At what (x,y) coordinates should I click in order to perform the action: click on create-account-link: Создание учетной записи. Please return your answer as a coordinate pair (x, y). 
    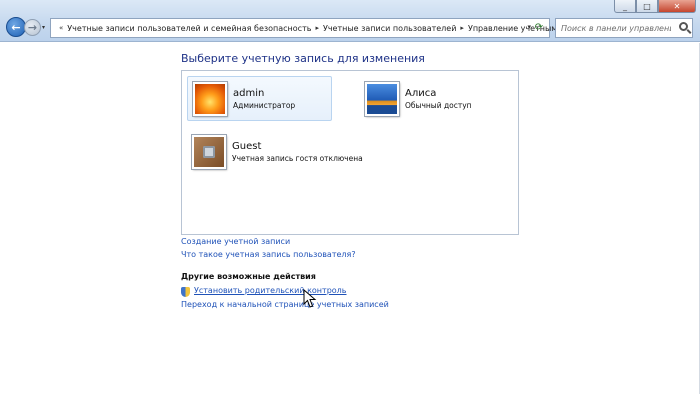
    Looking at the image, I should click on (235, 241).